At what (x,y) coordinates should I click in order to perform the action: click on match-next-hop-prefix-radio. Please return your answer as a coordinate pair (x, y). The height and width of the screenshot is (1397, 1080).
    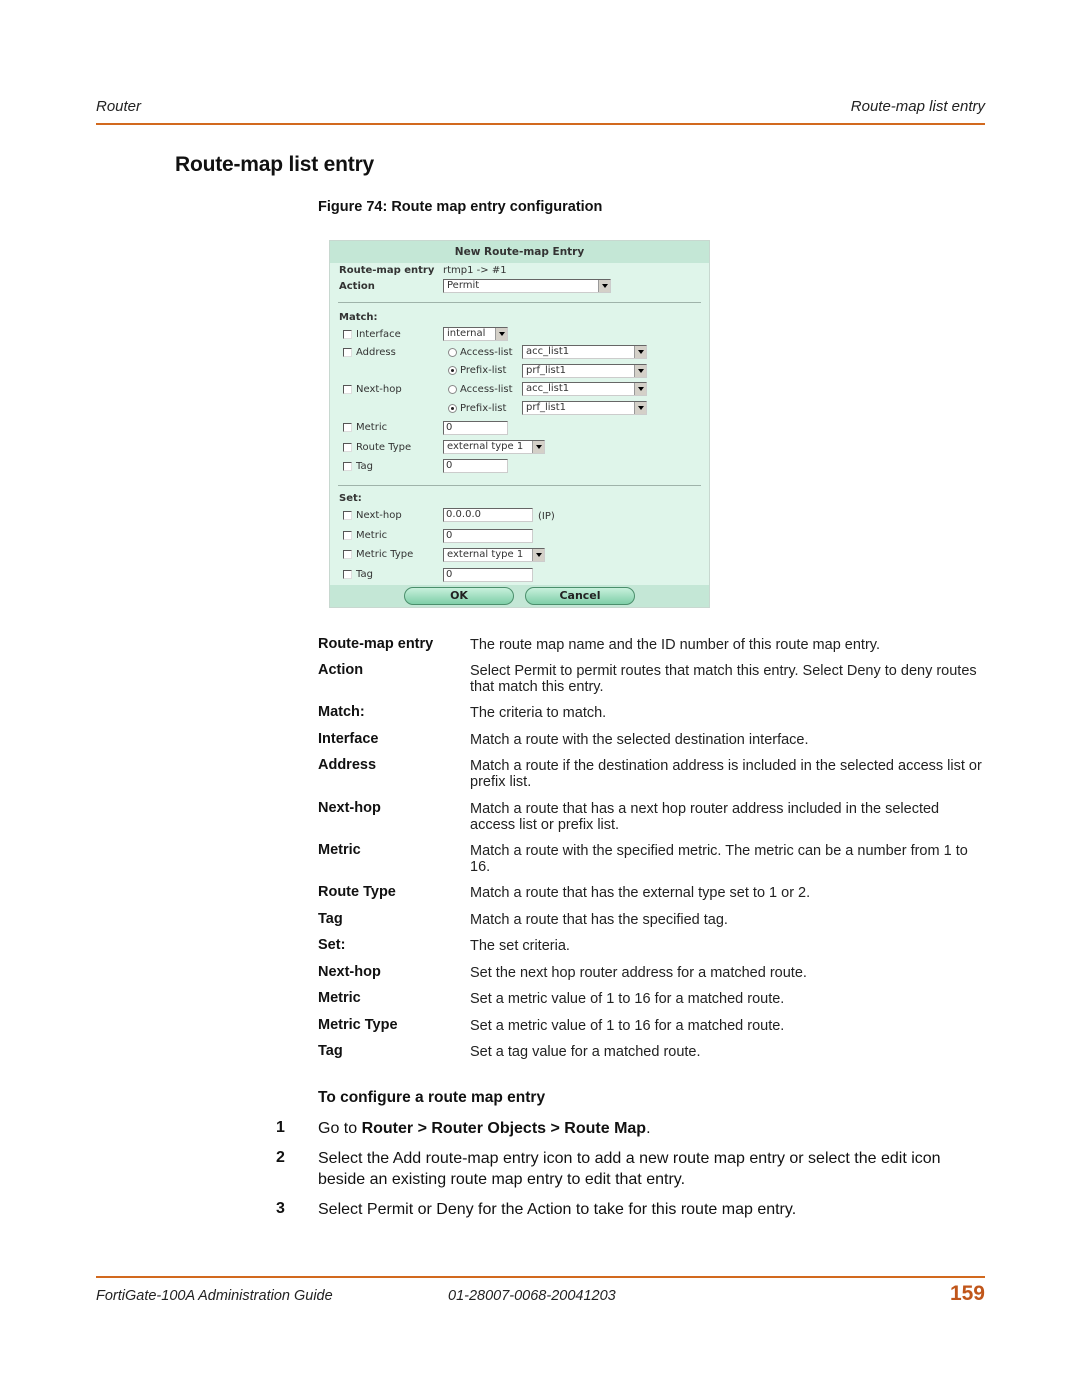
    Looking at the image, I should click on (452, 408).